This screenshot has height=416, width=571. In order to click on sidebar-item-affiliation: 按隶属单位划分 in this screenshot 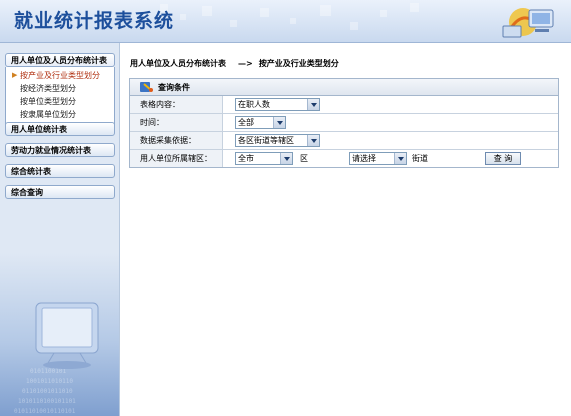, I will do `click(60, 114)`.